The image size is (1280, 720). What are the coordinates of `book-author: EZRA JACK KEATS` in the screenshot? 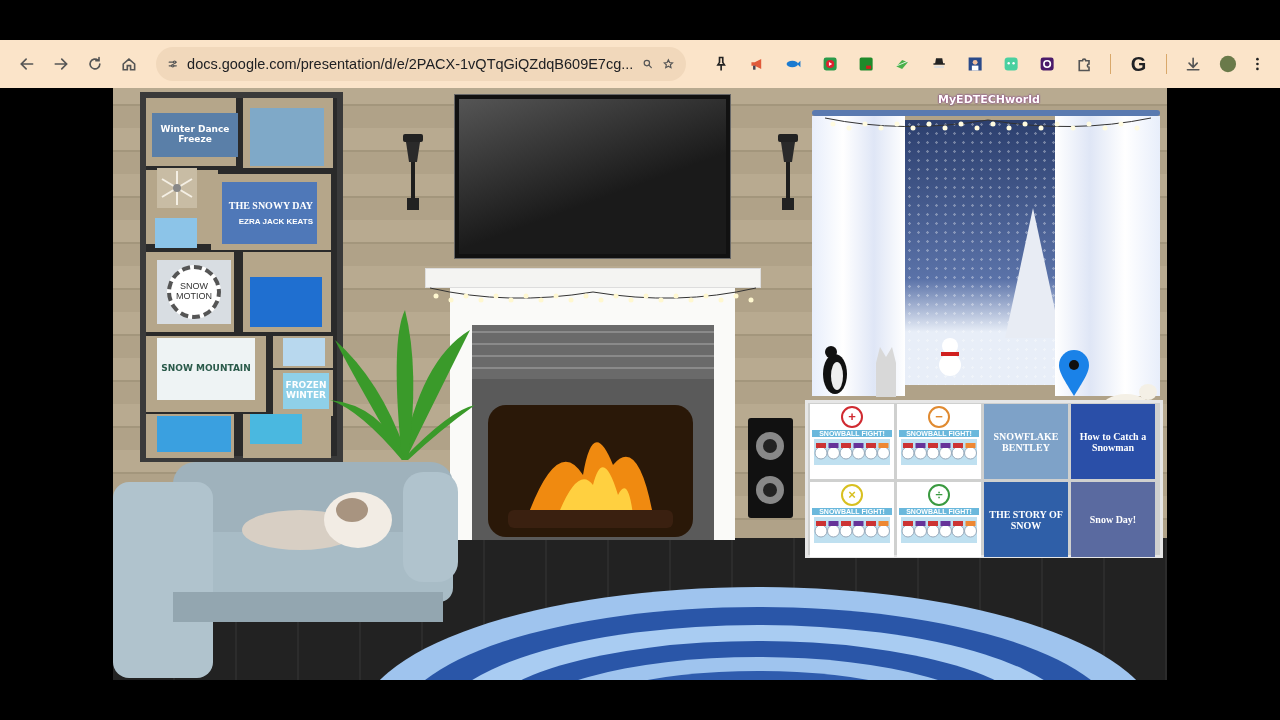 It's located at (275, 221).